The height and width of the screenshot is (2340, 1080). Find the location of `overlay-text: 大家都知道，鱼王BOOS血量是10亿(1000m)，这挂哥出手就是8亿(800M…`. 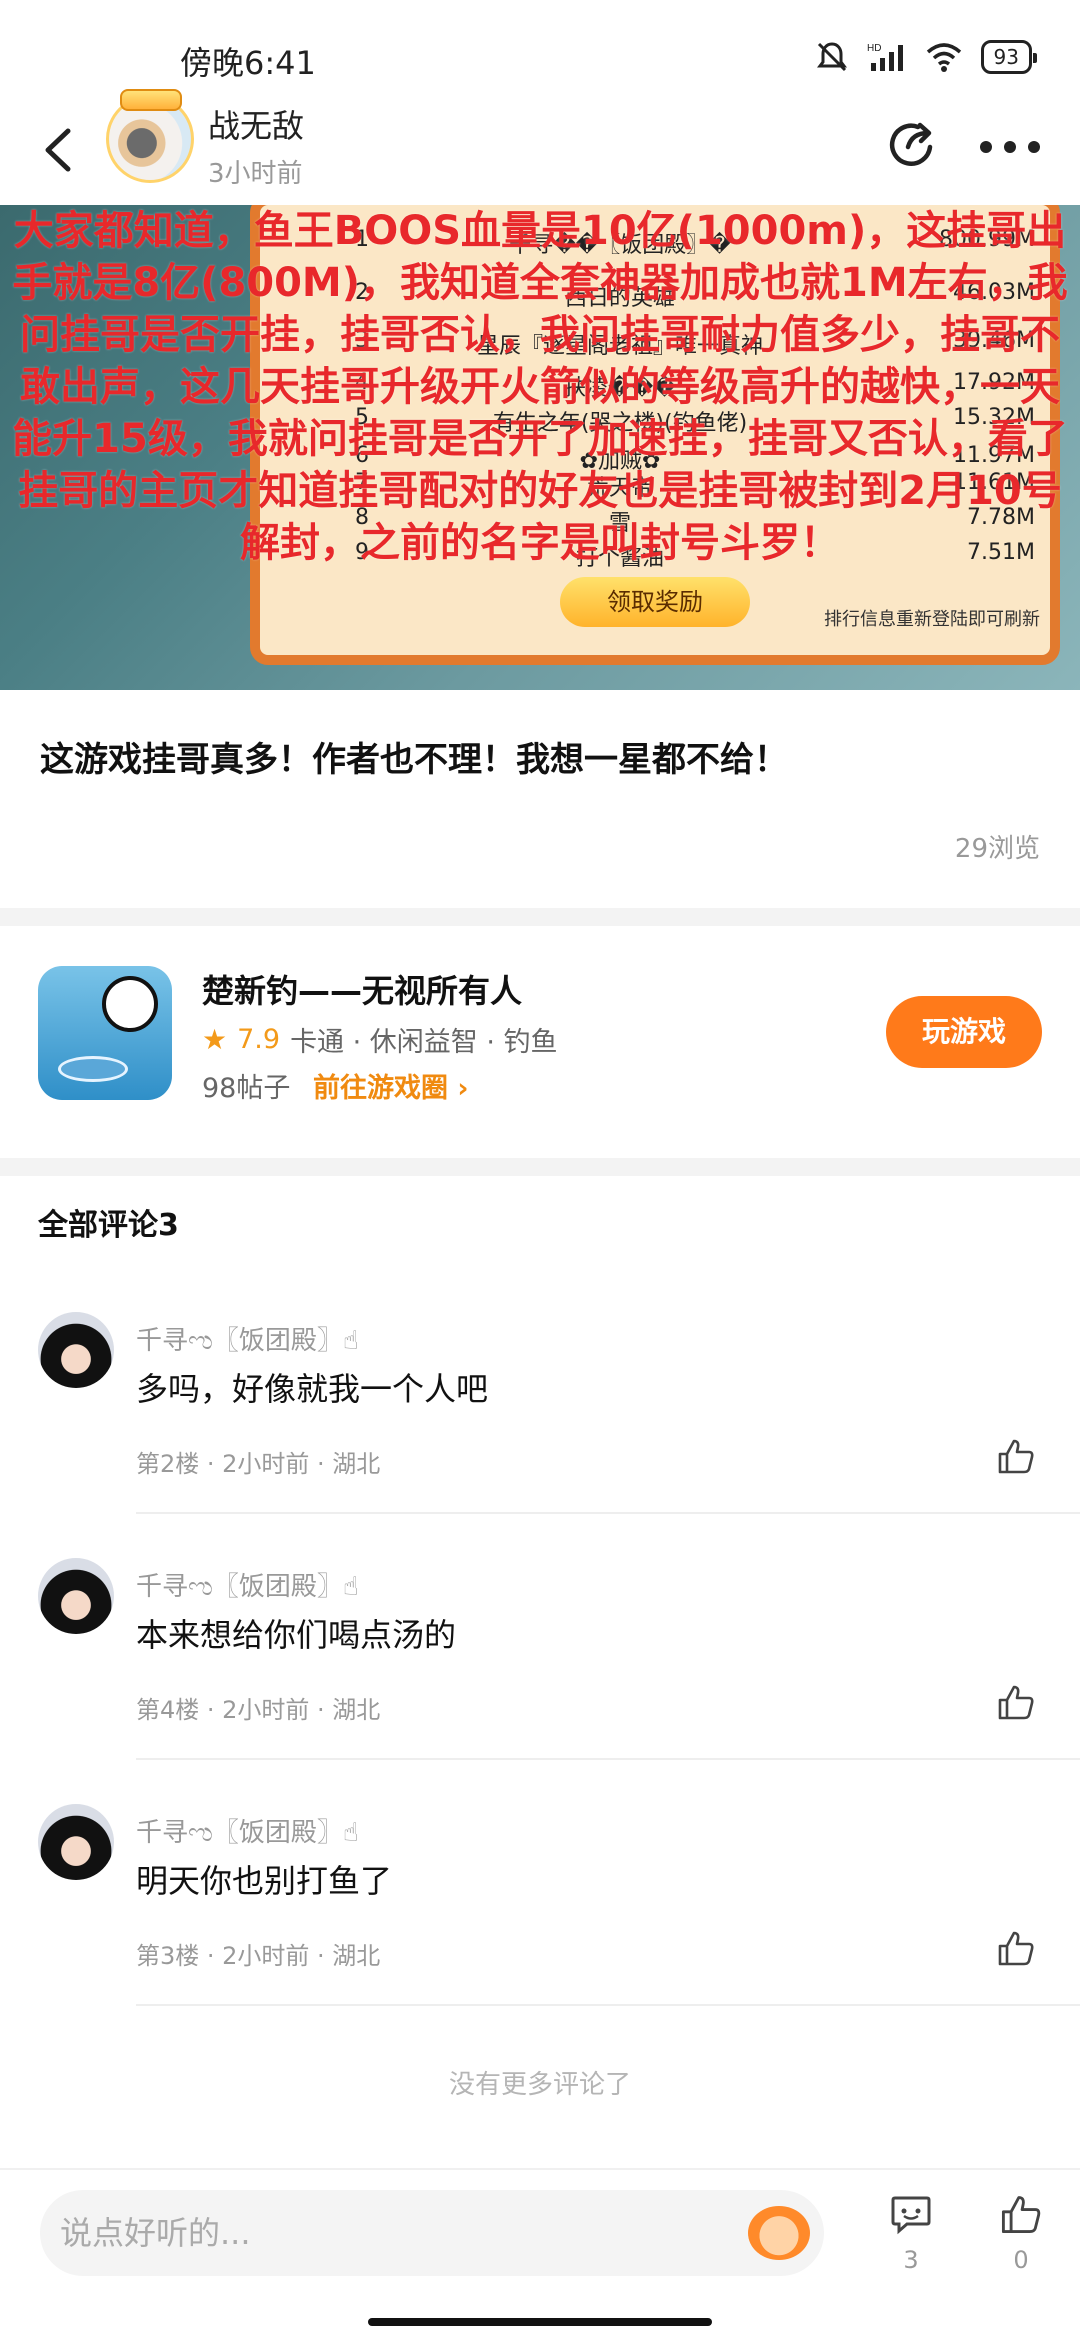

overlay-text: 大家都知道，鱼王BOOS血量是10亿(1000m)，这挂哥出手就是8亿(800M… is located at coordinates (540, 387).